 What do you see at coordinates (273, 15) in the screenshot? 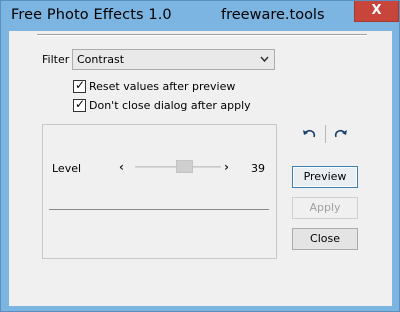
I see `brand-label: freeware.tools` at bounding box center [273, 15].